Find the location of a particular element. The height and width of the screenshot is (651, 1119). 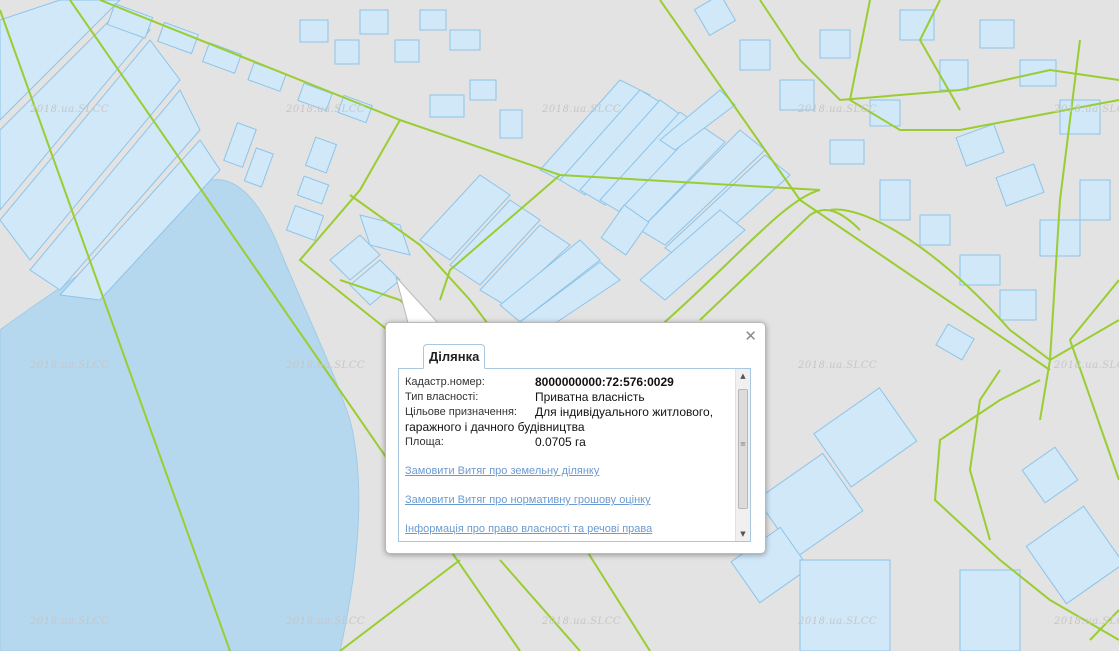

order-parcel-extract-link: Замовити Витяг про земельну ділянку is located at coordinates (570, 471).